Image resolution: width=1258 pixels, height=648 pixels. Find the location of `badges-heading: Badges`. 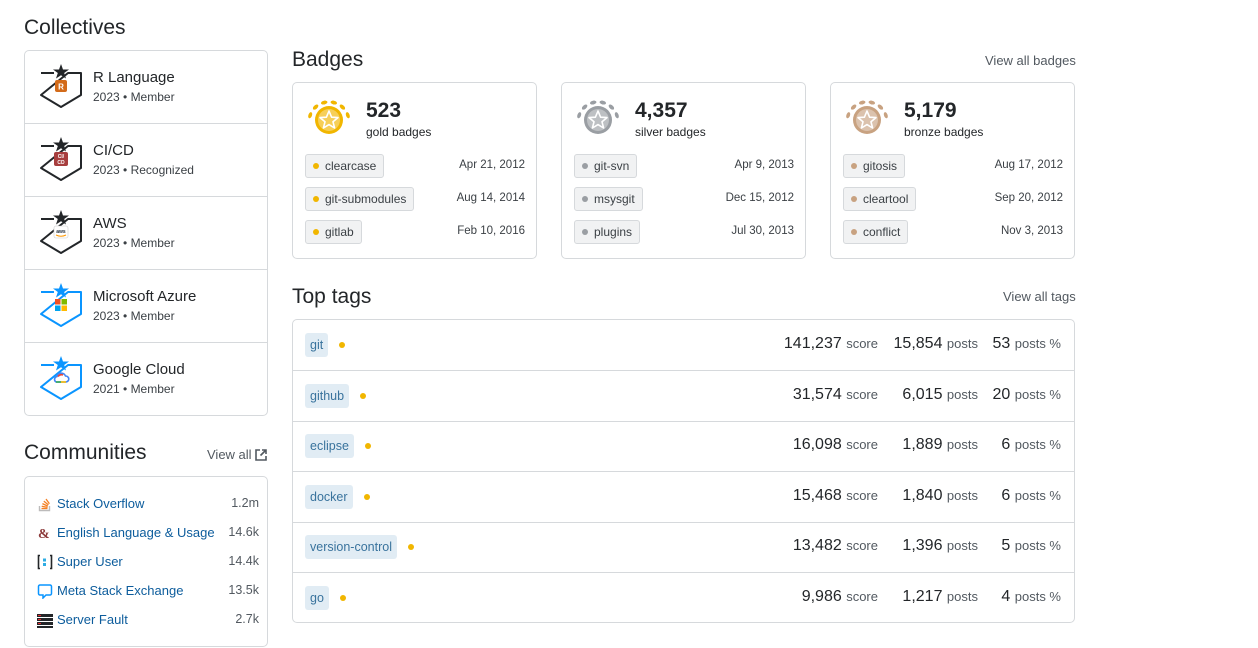

badges-heading: Badges is located at coordinates (328, 59).